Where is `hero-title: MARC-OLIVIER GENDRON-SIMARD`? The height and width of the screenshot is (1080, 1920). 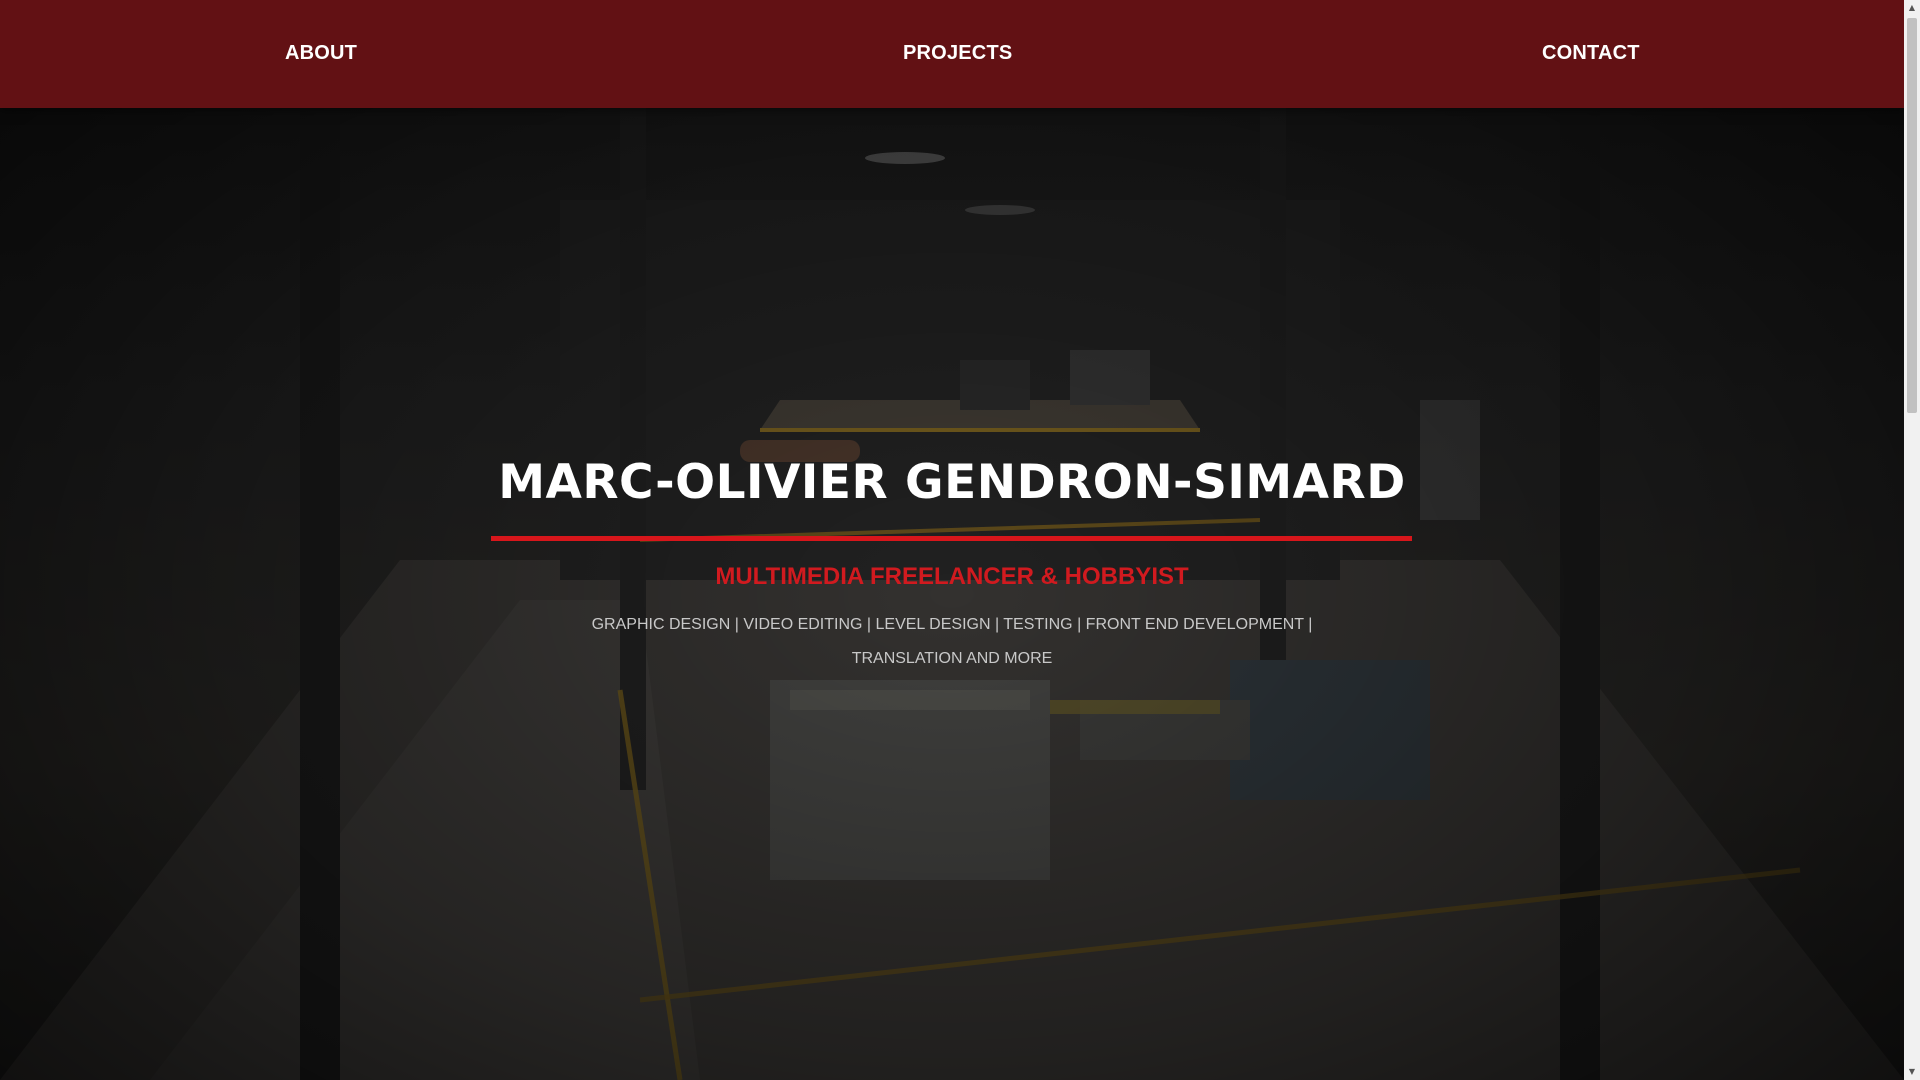
hero-title: MARC-OLIVIER GENDRON-SIMARD is located at coordinates (952, 482).